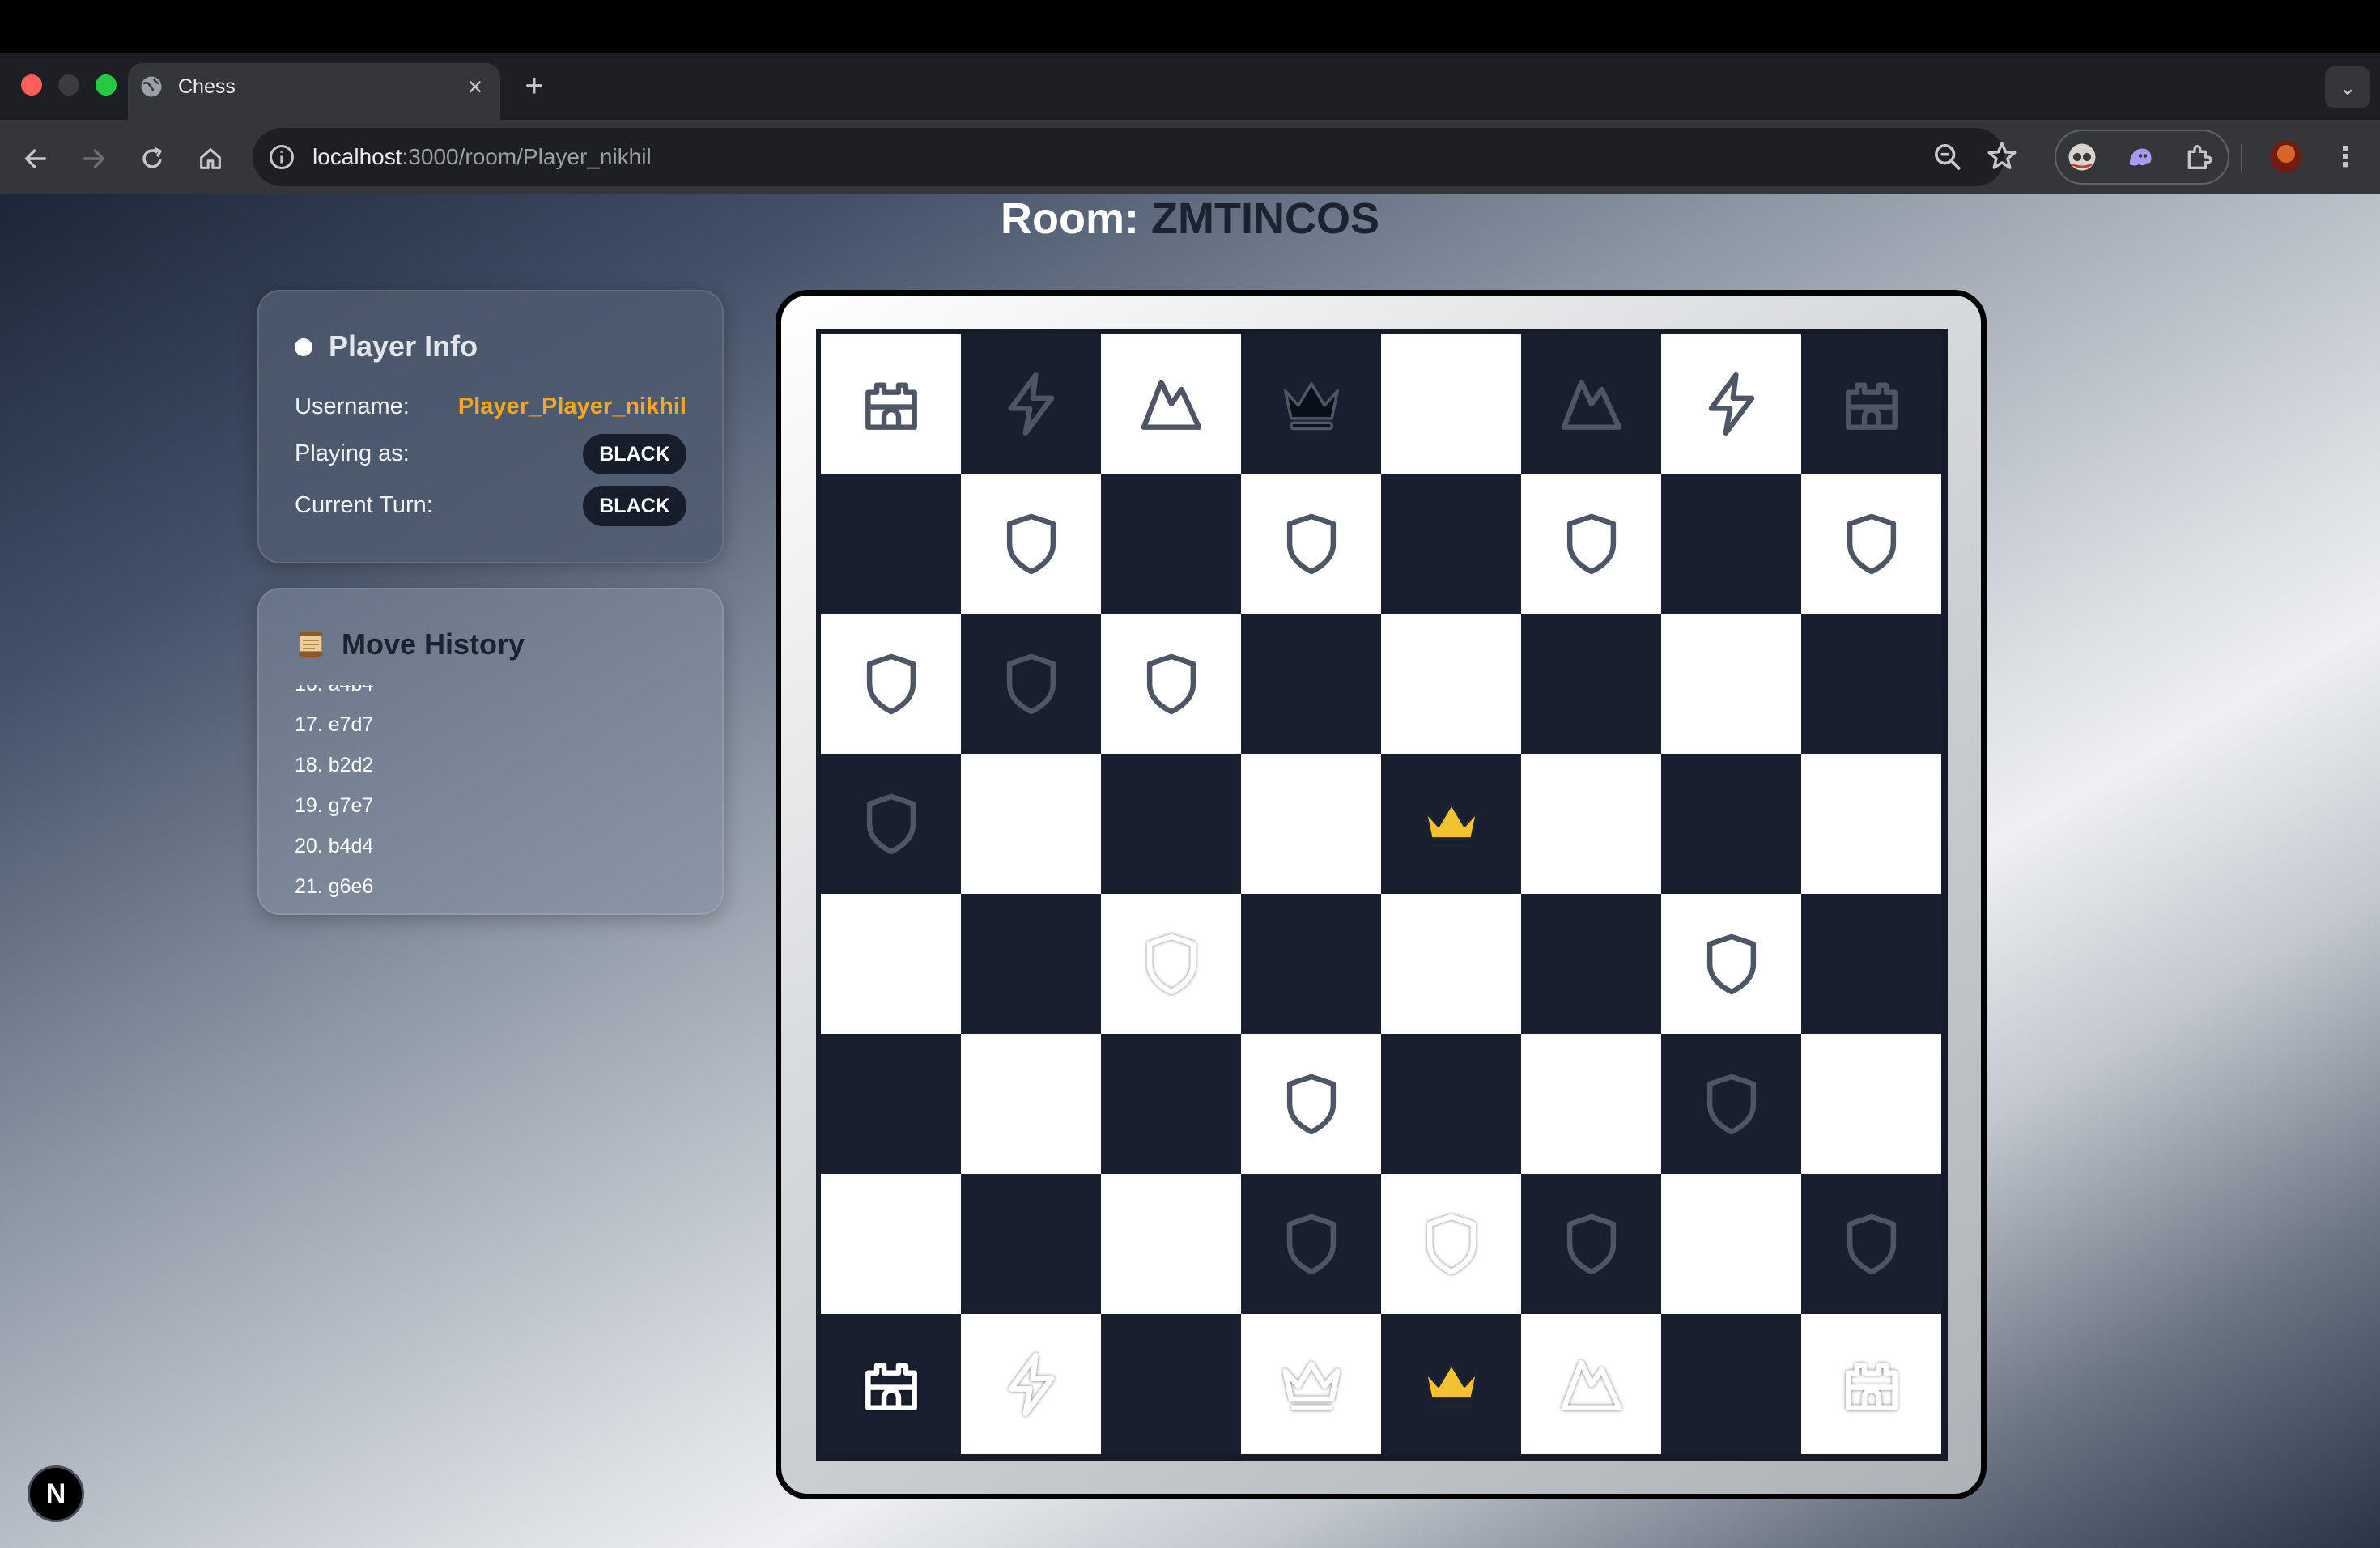 Image resolution: width=2380 pixels, height=1548 pixels. What do you see at coordinates (2347, 87) in the screenshot?
I see `tab-search-button: ⌄` at bounding box center [2347, 87].